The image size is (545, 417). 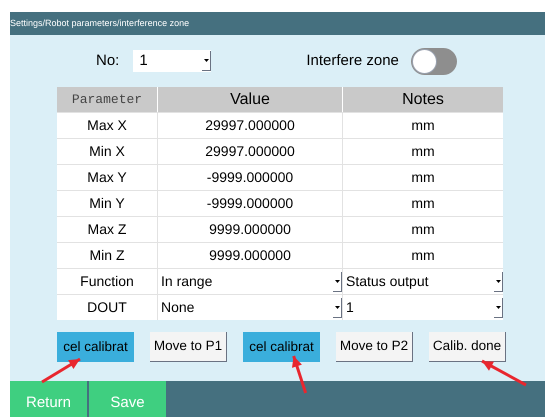 What do you see at coordinates (107, 281) in the screenshot?
I see `table-cell-text: Function` at bounding box center [107, 281].